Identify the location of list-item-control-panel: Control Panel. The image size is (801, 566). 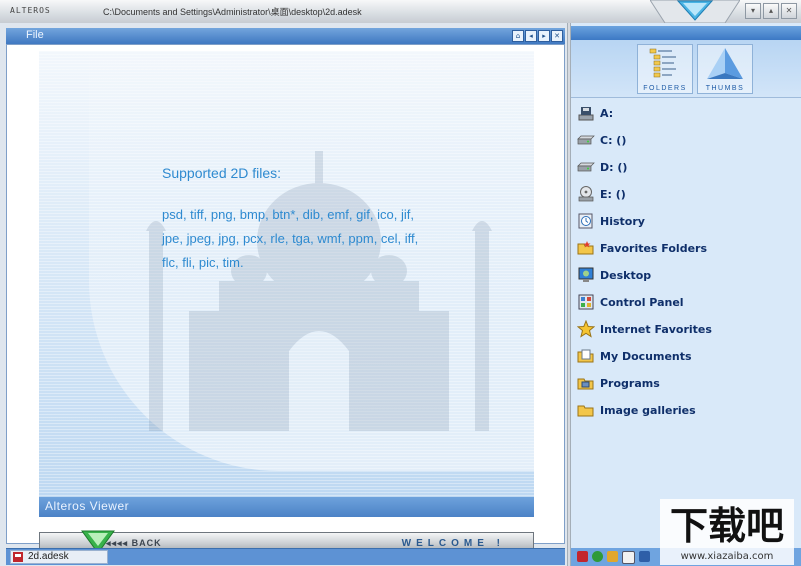
(630, 302).